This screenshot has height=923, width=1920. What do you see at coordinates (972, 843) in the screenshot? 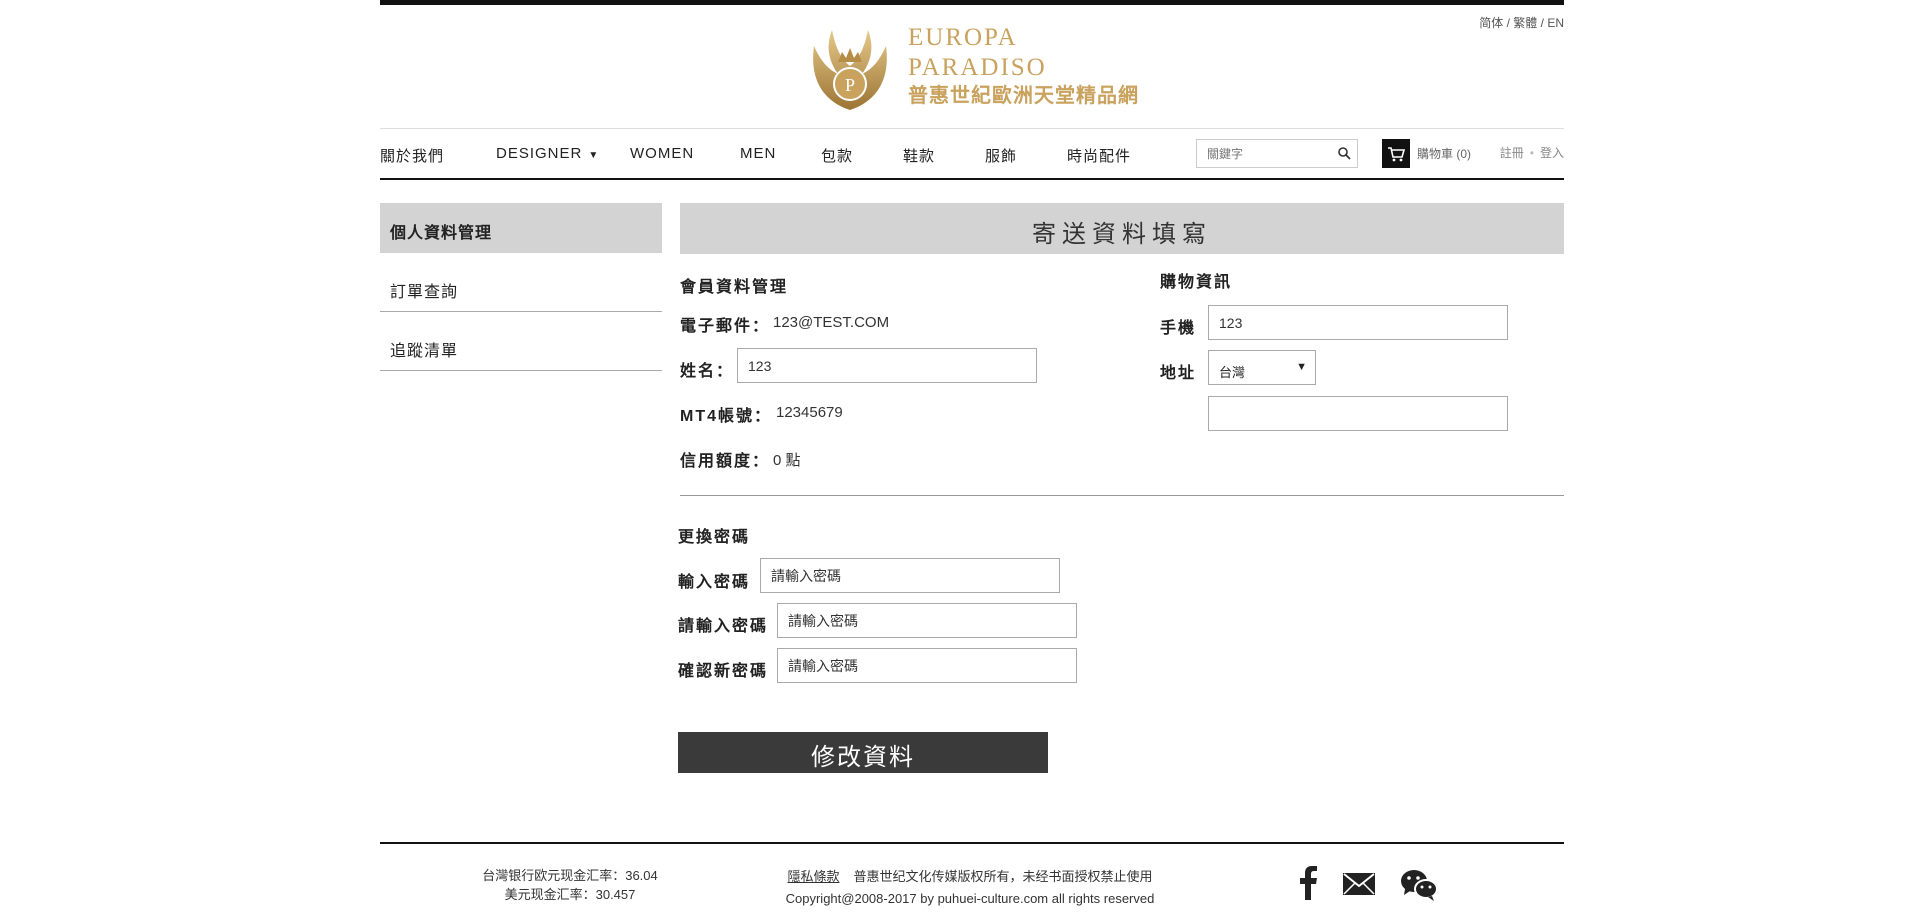
I see `footer-divider` at bounding box center [972, 843].